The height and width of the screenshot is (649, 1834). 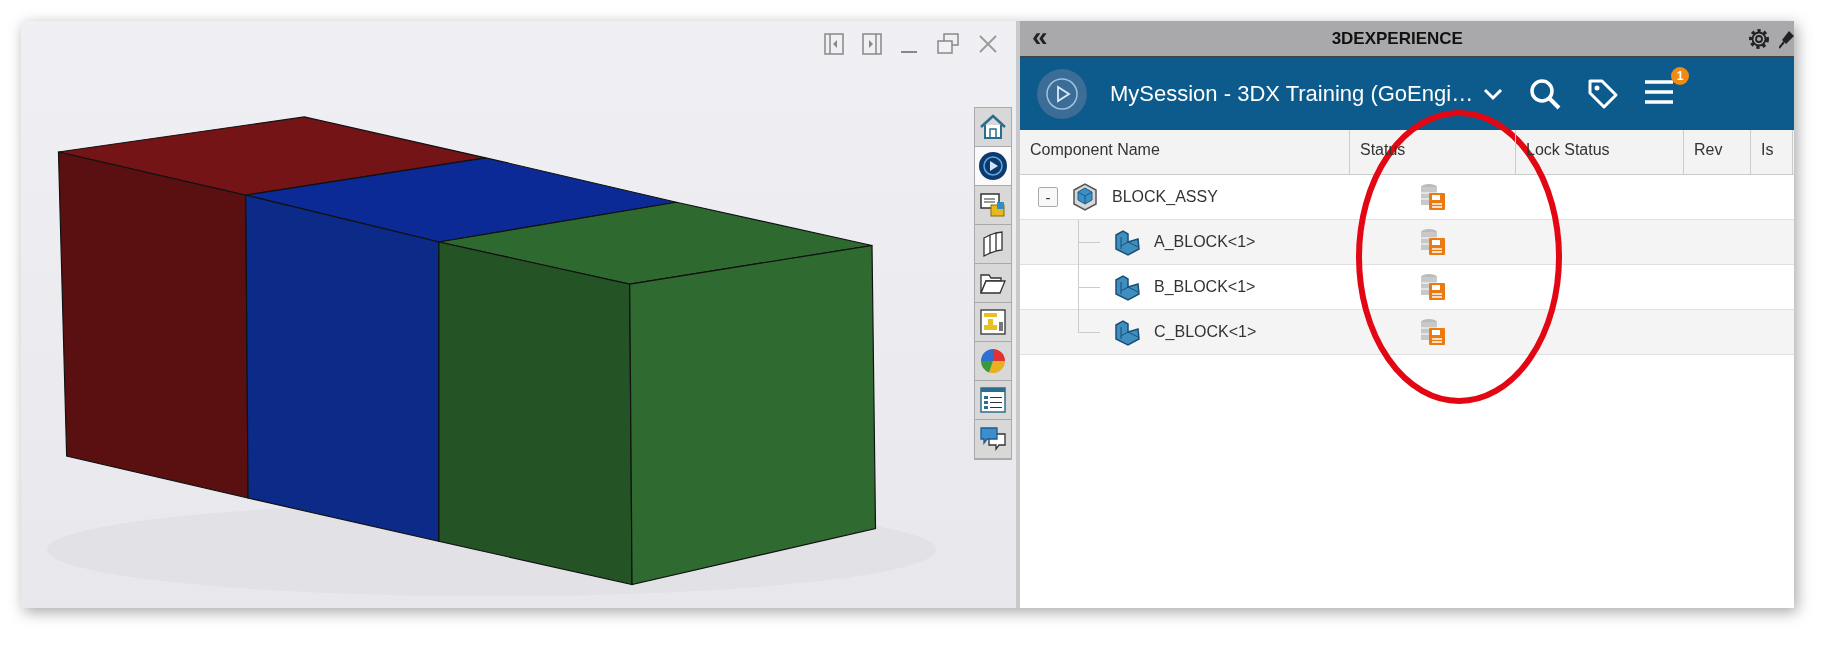 What do you see at coordinates (1205, 332) in the screenshot?
I see `component-name: C_BLOCK<1>` at bounding box center [1205, 332].